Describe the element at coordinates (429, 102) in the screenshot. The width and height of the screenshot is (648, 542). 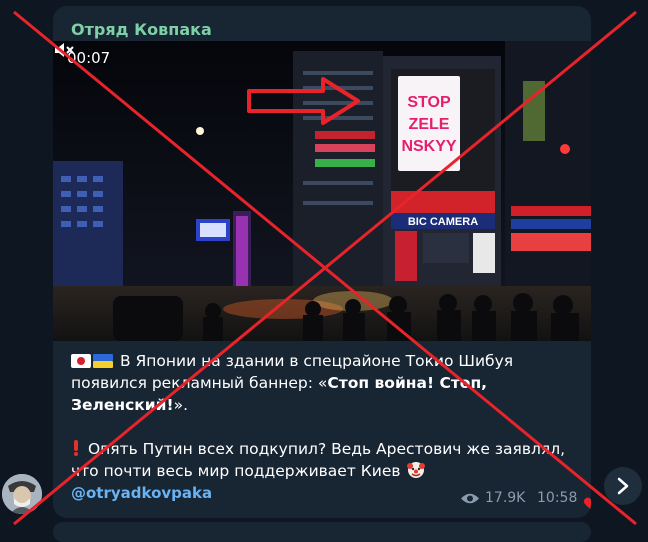
I see `banner-line-1: STOP` at that location.